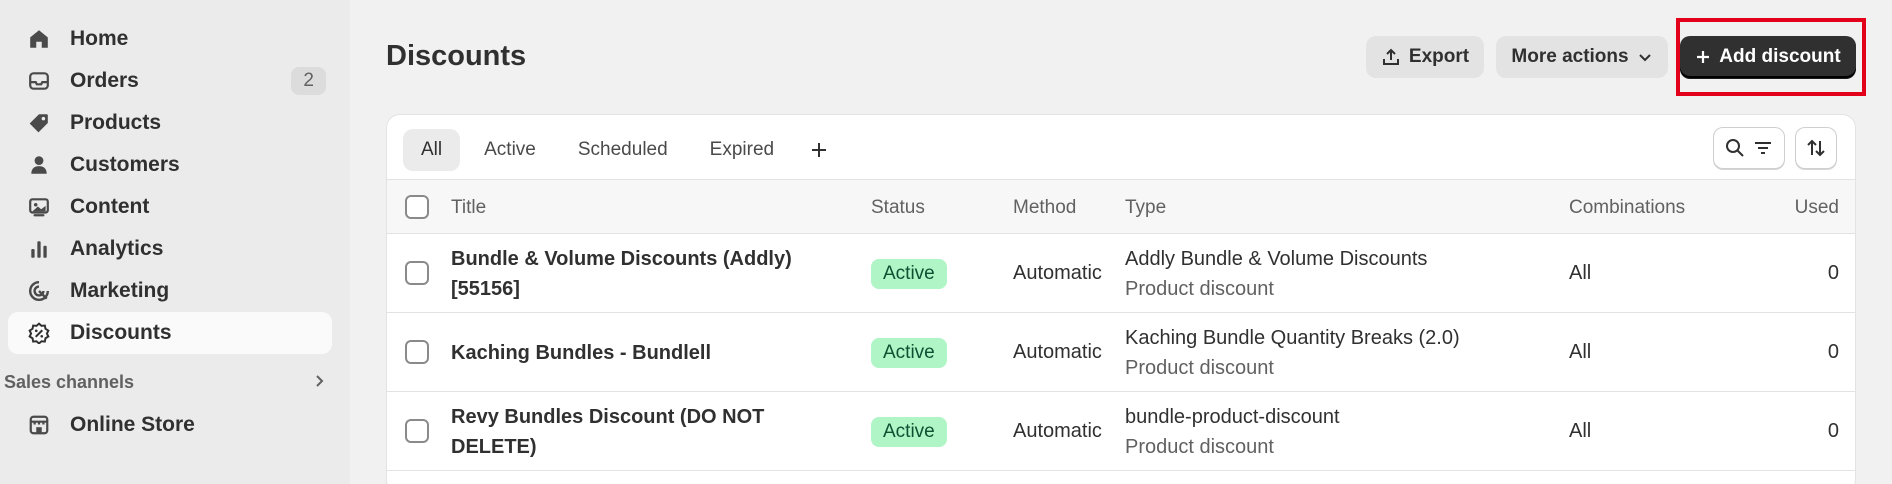 The height and width of the screenshot is (484, 1892). I want to click on discount-title-line: Kaching Bundles - Bundlell, so click(581, 352).